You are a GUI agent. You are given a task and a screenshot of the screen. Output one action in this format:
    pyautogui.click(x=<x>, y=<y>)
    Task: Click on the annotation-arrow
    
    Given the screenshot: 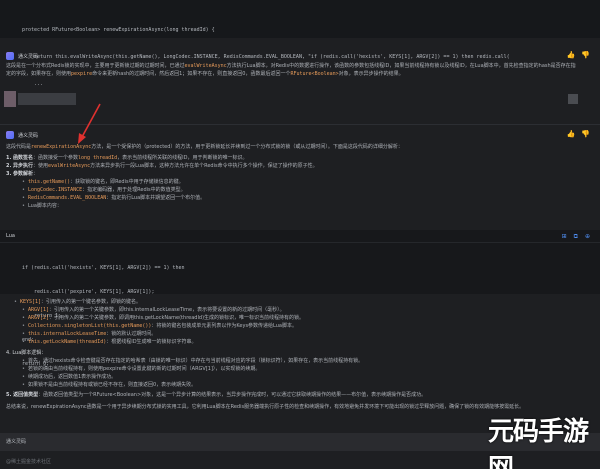 What is the action you would take?
    pyautogui.click(x=89, y=123)
    